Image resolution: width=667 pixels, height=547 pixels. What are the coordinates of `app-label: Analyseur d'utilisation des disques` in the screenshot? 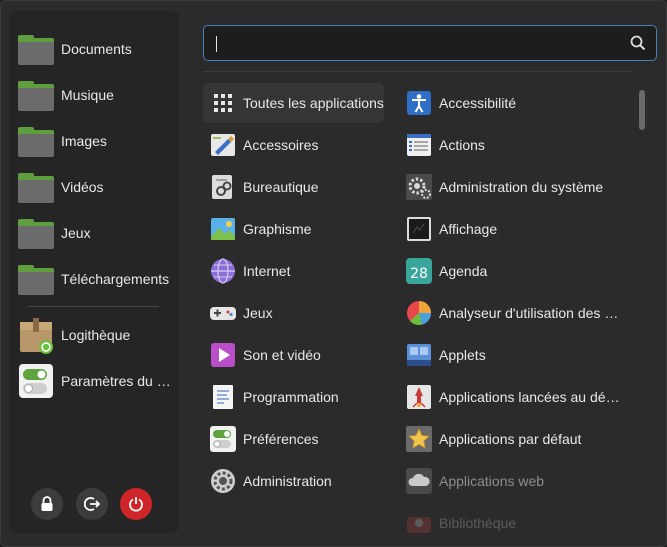 It's located at (532, 313).